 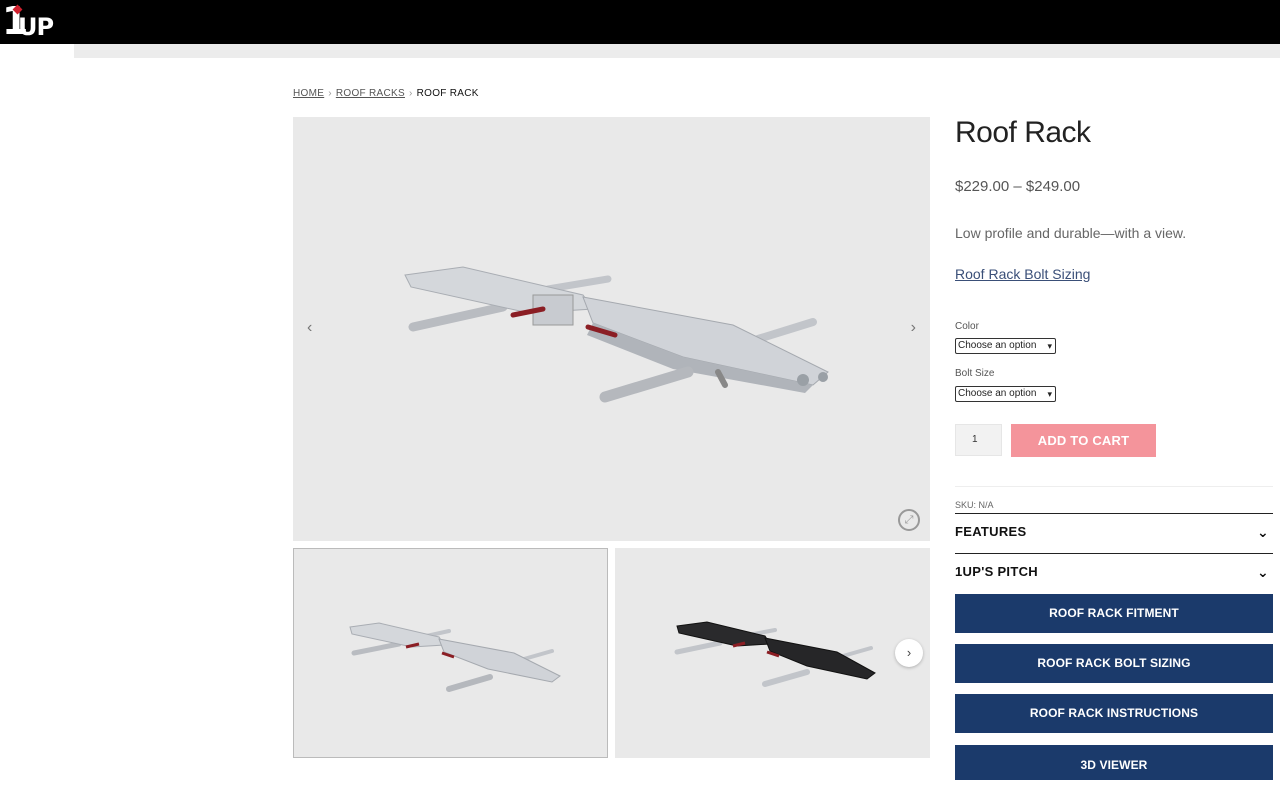 I want to click on thumbnail-black-image, so click(x=775, y=654).